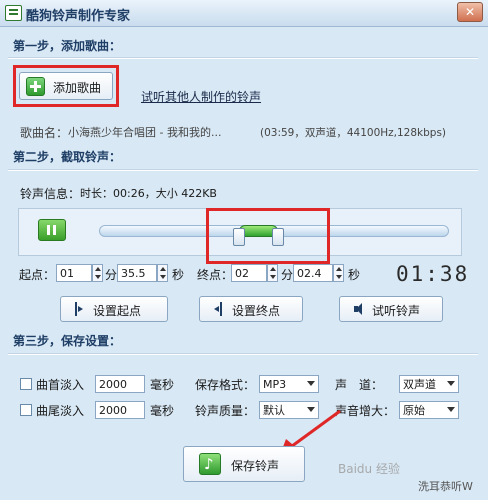 Image resolution: width=488 pixels, height=500 pixels. What do you see at coordinates (255, 466) in the screenshot?
I see `save-ringtone-label: 保存铃声` at bounding box center [255, 466].